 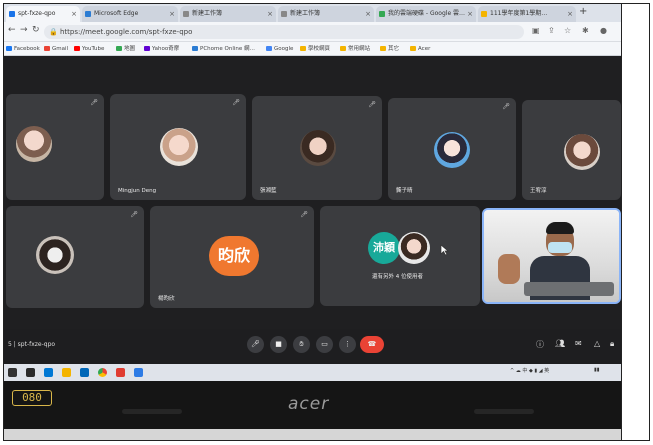 I want to click on browser-tab: 111學年度第1學期… ×, so click(x=527, y=14).